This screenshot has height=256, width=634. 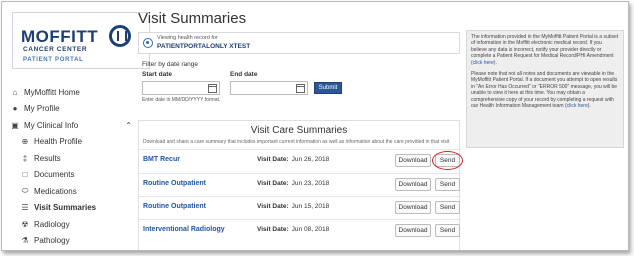 I want to click on users-icon: ▣, so click(x=15, y=125).